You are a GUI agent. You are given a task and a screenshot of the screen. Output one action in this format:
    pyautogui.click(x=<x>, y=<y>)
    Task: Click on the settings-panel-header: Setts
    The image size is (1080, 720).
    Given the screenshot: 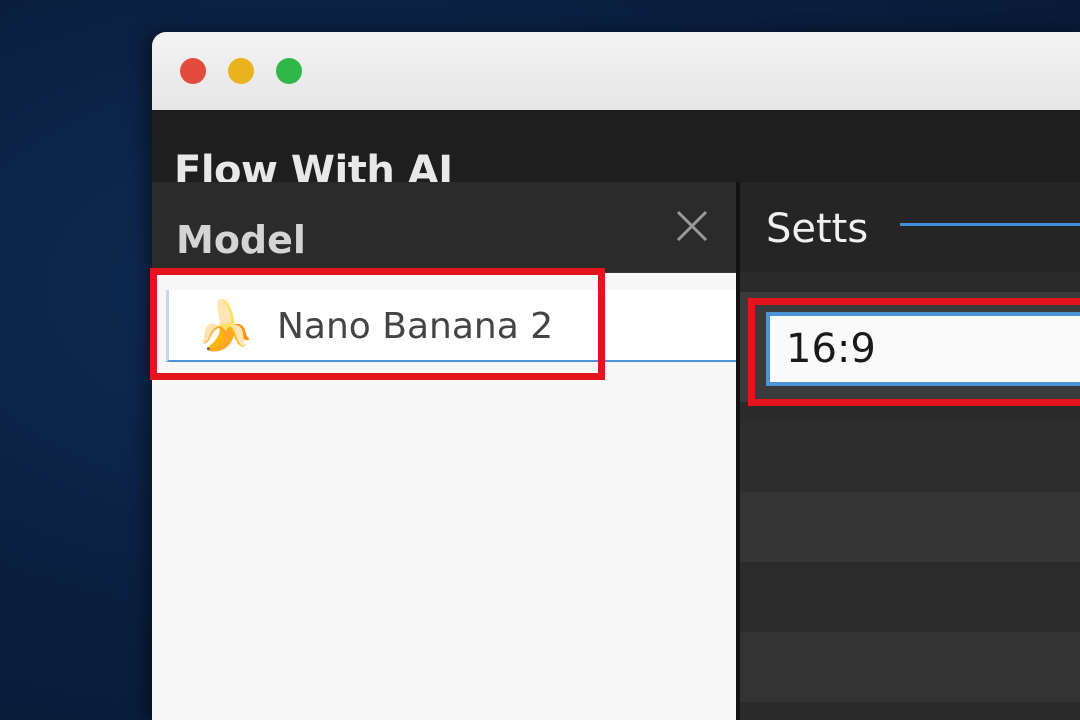 What is the action you would take?
    pyautogui.click(x=910, y=227)
    